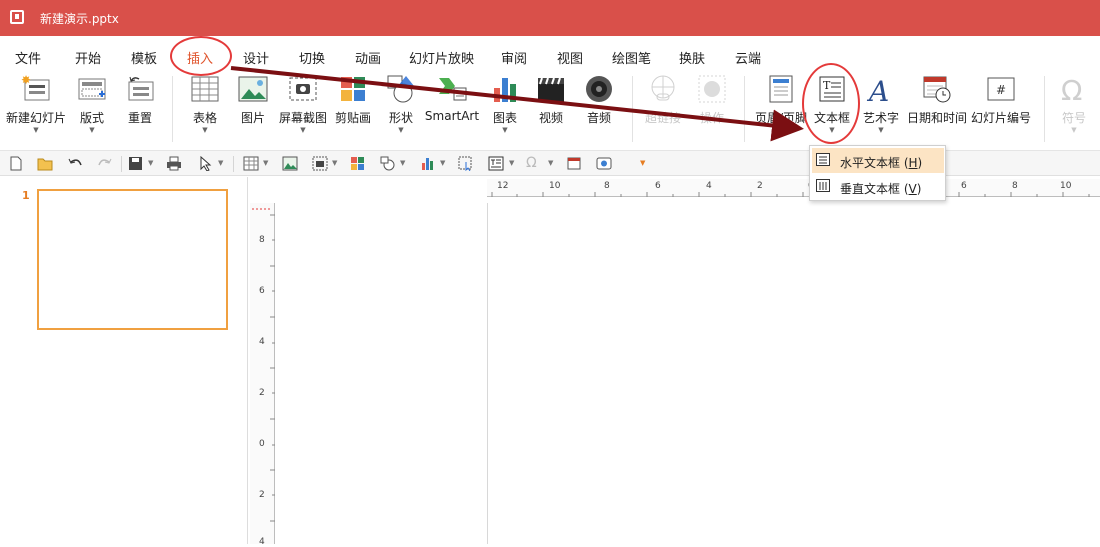 The image size is (1100, 547). Describe the element at coordinates (517, 104) in the screenshot. I see `annotation-arrow` at that location.